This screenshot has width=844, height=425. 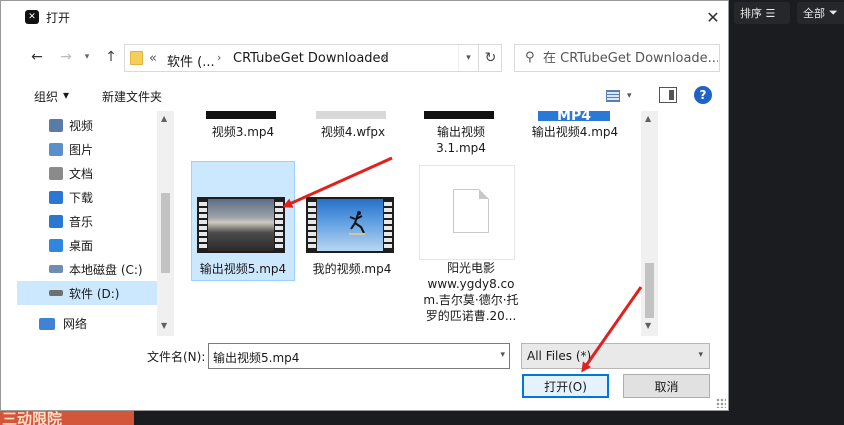 What do you see at coordinates (165, 233) in the screenshot?
I see `sidebar-scroll-thumb` at bounding box center [165, 233].